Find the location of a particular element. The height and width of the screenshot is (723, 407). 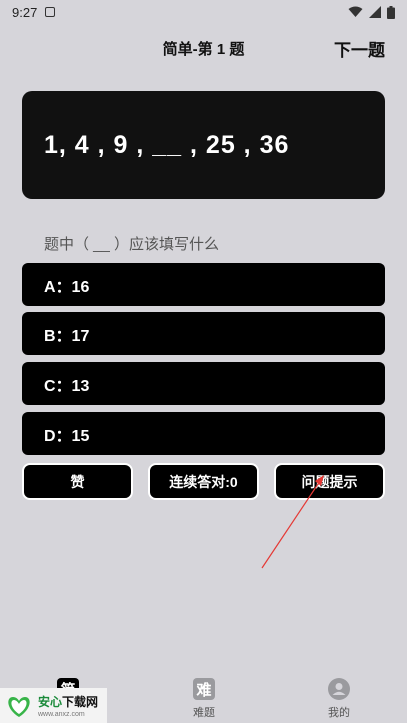

watermark-title: 安心下载网 is located at coordinates (68, 702).